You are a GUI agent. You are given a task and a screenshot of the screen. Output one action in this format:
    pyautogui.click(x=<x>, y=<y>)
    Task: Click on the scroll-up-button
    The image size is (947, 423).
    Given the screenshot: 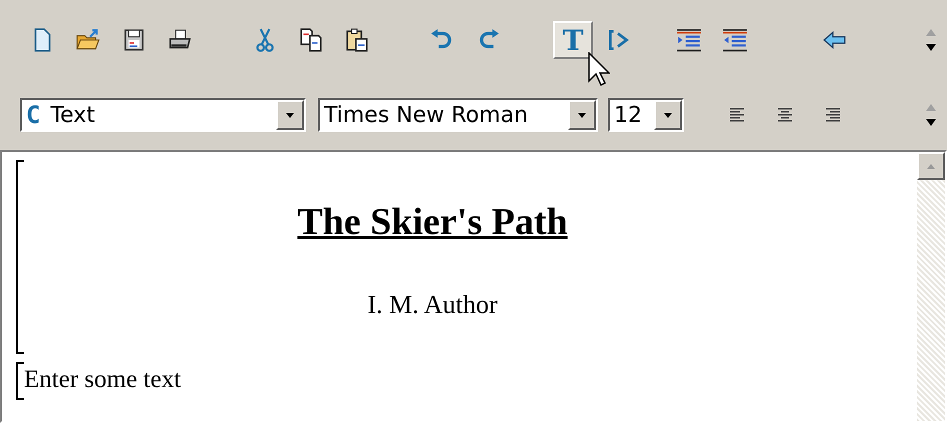 What is the action you would take?
    pyautogui.click(x=931, y=166)
    